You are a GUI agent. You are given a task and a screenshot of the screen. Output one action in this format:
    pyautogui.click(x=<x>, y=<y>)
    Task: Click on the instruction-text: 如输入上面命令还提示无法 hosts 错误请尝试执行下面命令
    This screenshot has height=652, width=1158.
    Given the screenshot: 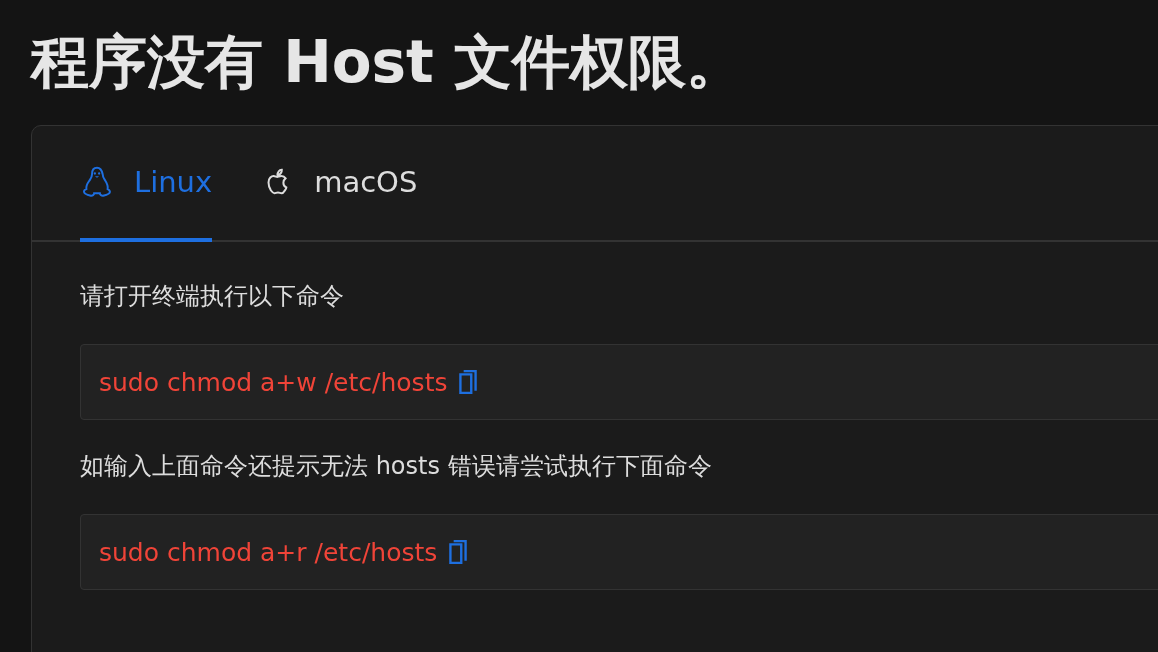 What is the action you would take?
    pyautogui.click(x=396, y=466)
    